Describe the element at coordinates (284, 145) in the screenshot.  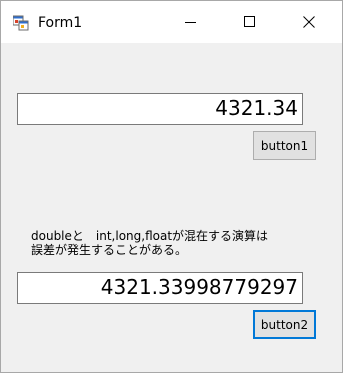
I see `button1: button1` at that location.